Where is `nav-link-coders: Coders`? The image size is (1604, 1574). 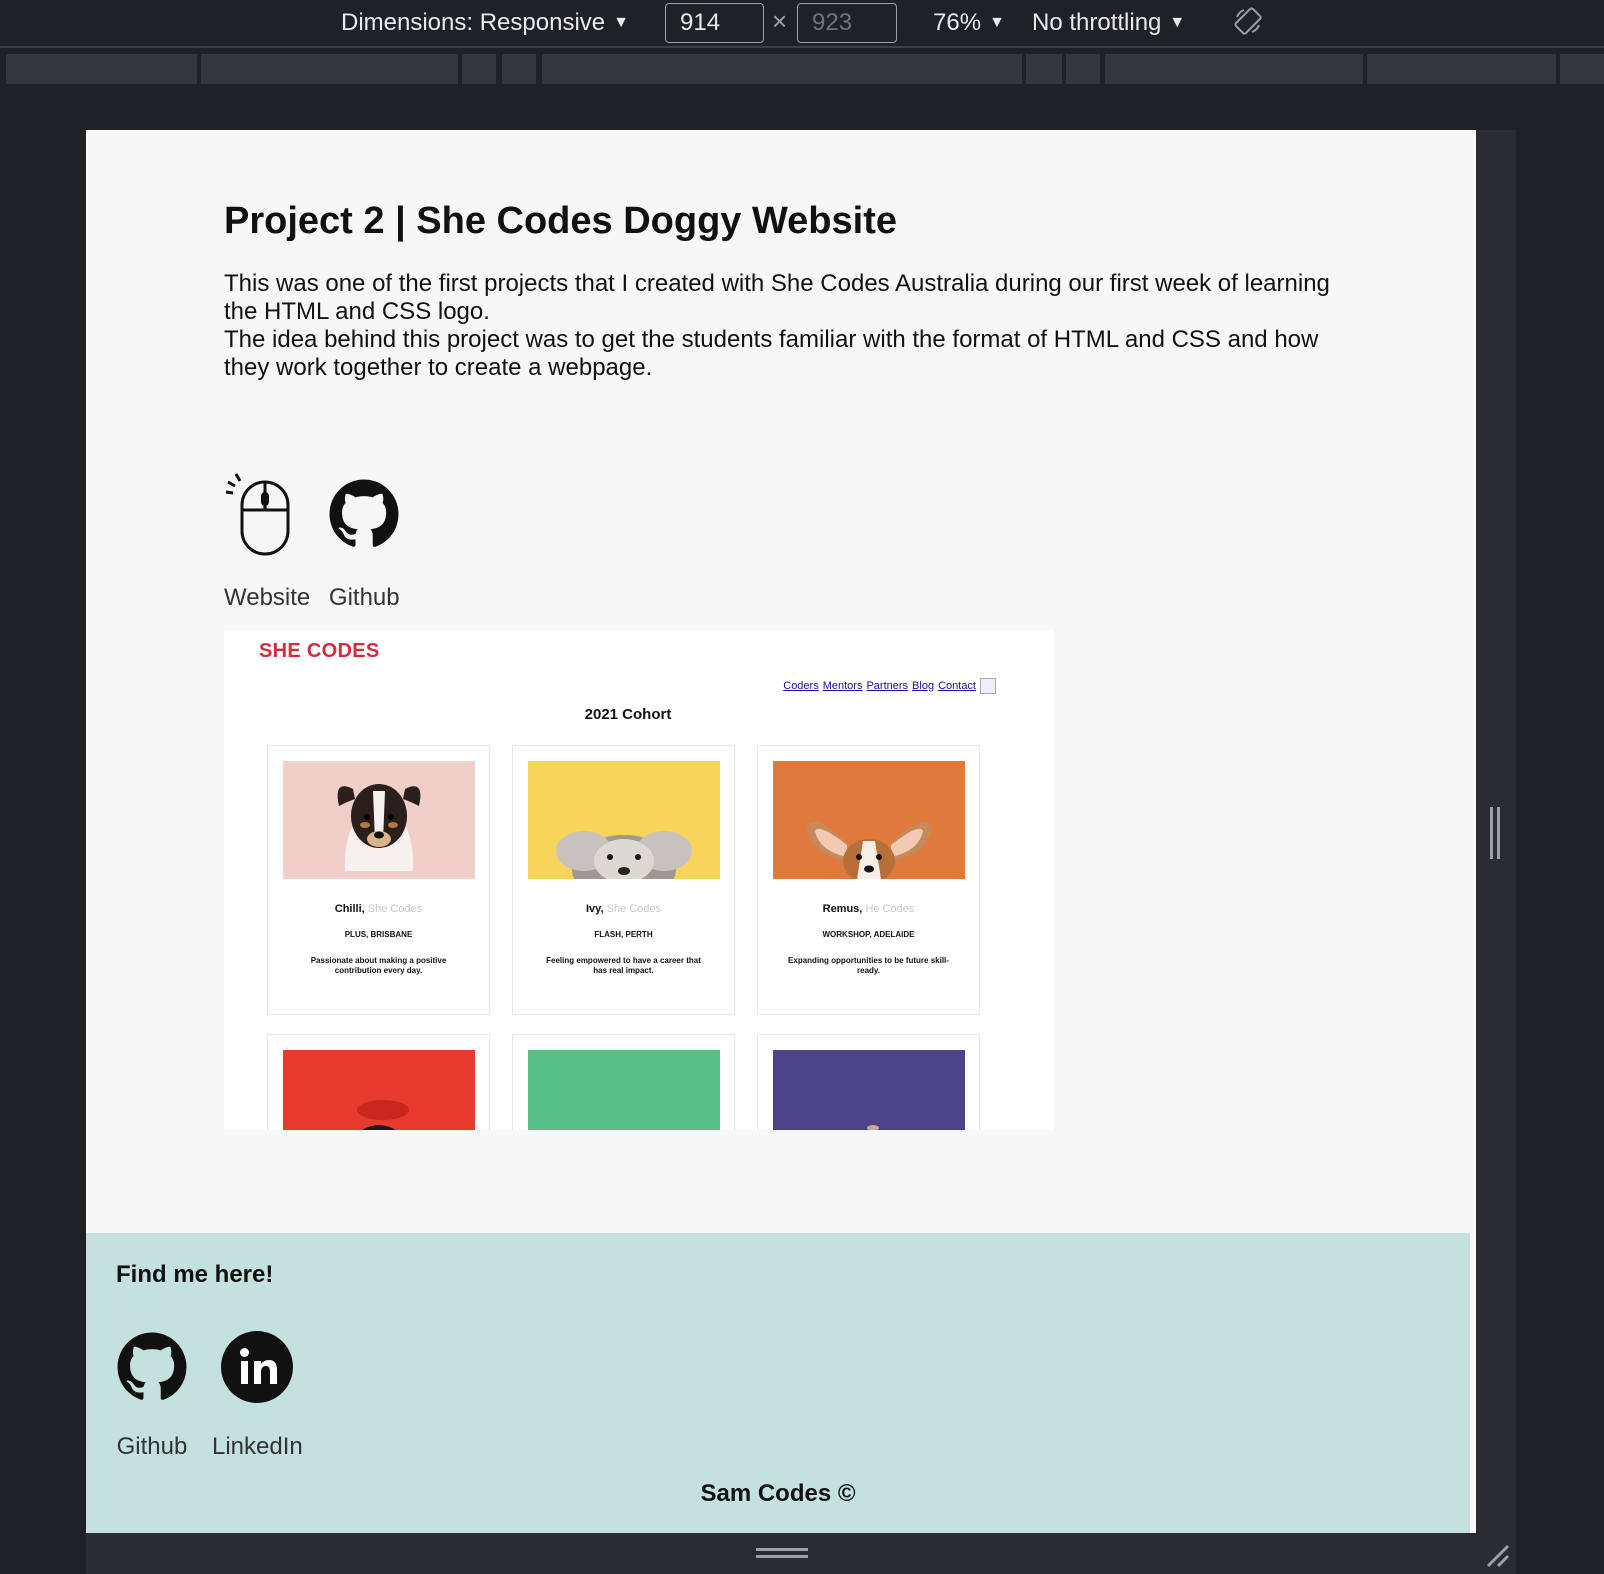 nav-link-coders: Coders is located at coordinates (800, 686).